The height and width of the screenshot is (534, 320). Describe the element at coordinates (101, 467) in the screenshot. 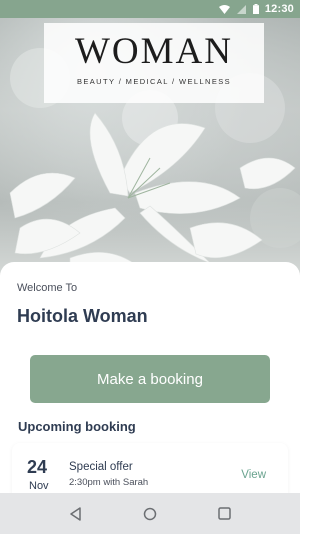

I see `booking-title: Special offer` at that location.